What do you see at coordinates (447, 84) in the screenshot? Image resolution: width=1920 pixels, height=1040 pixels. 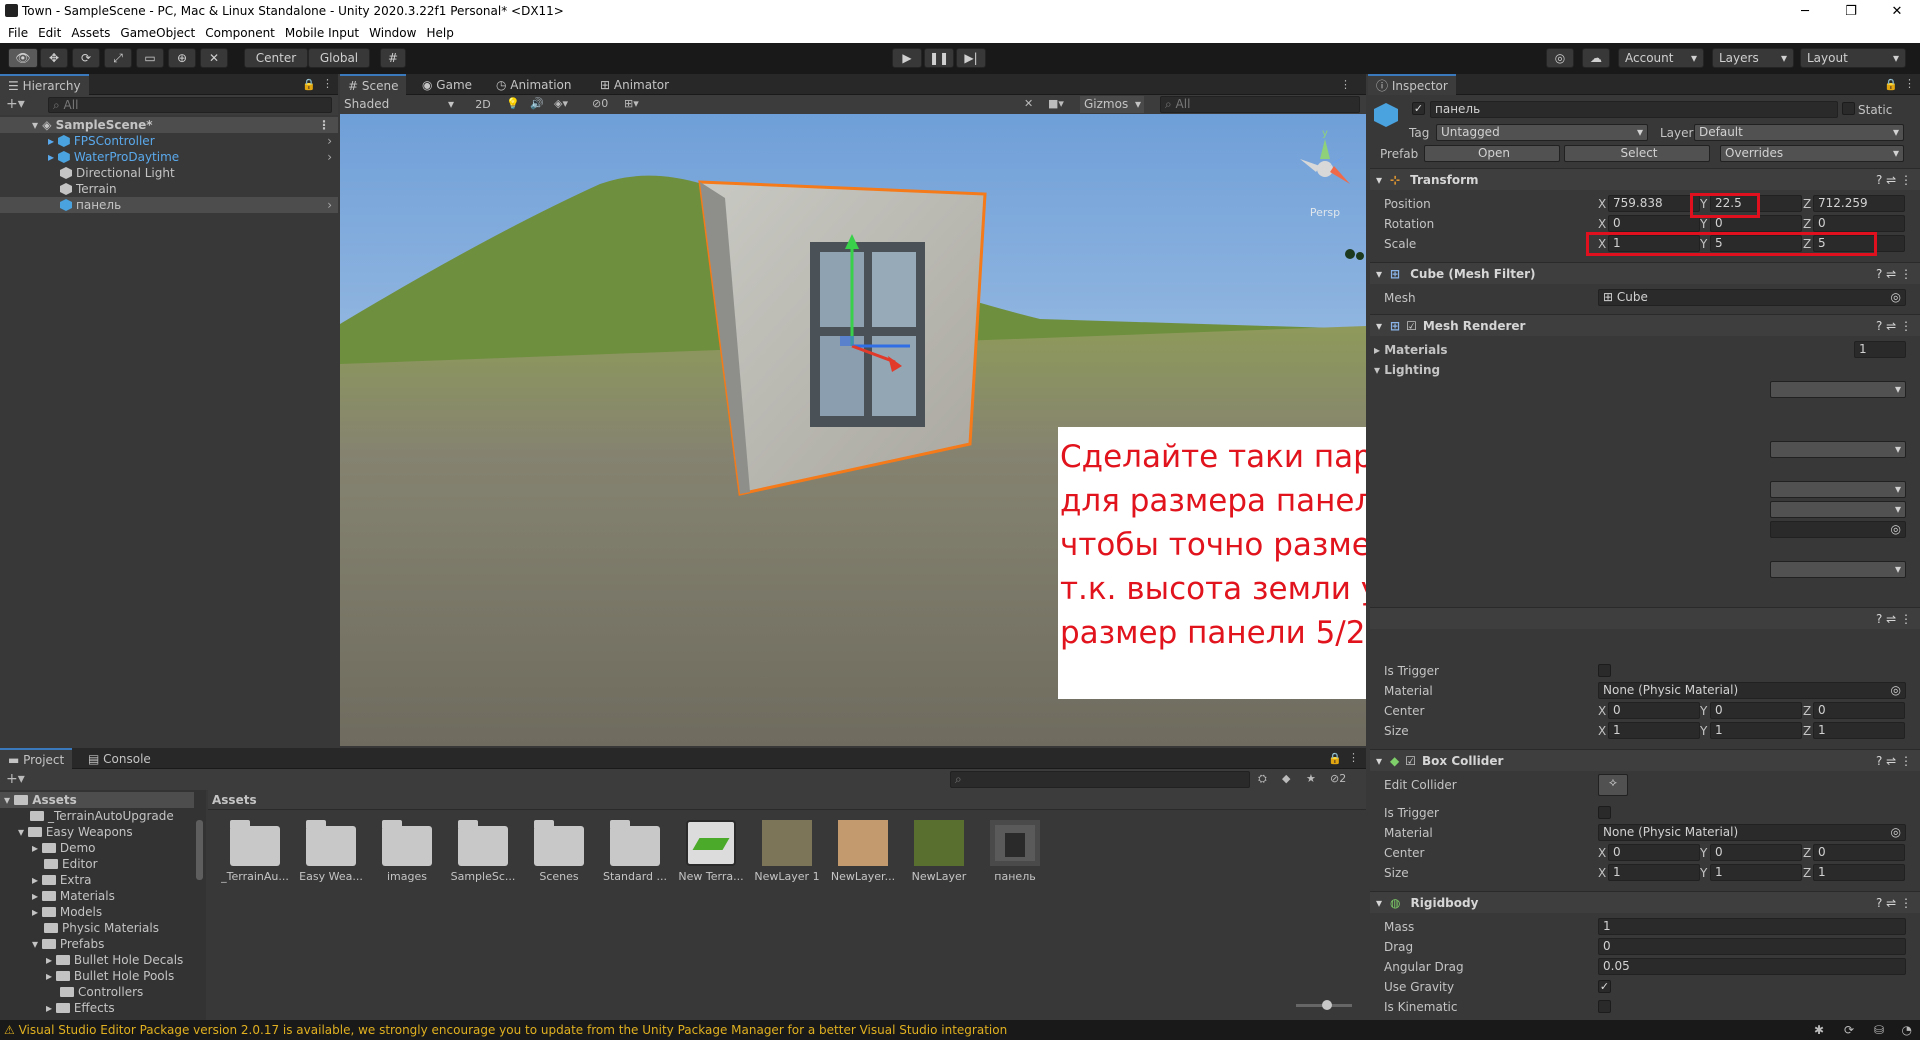 I see `tab-game: ◉ Game` at bounding box center [447, 84].